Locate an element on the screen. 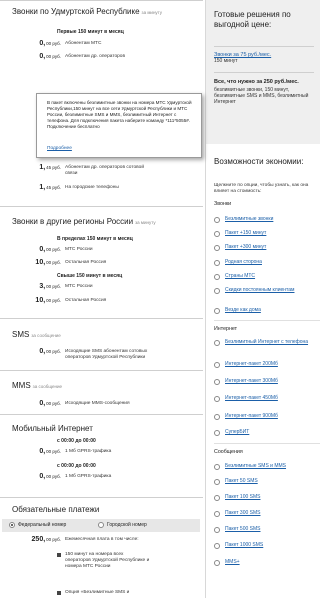 The width and height of the screenshot is (325, 598). bullet-item: Опция «Безлимитные SMS и is located at coordinates (100, 593).